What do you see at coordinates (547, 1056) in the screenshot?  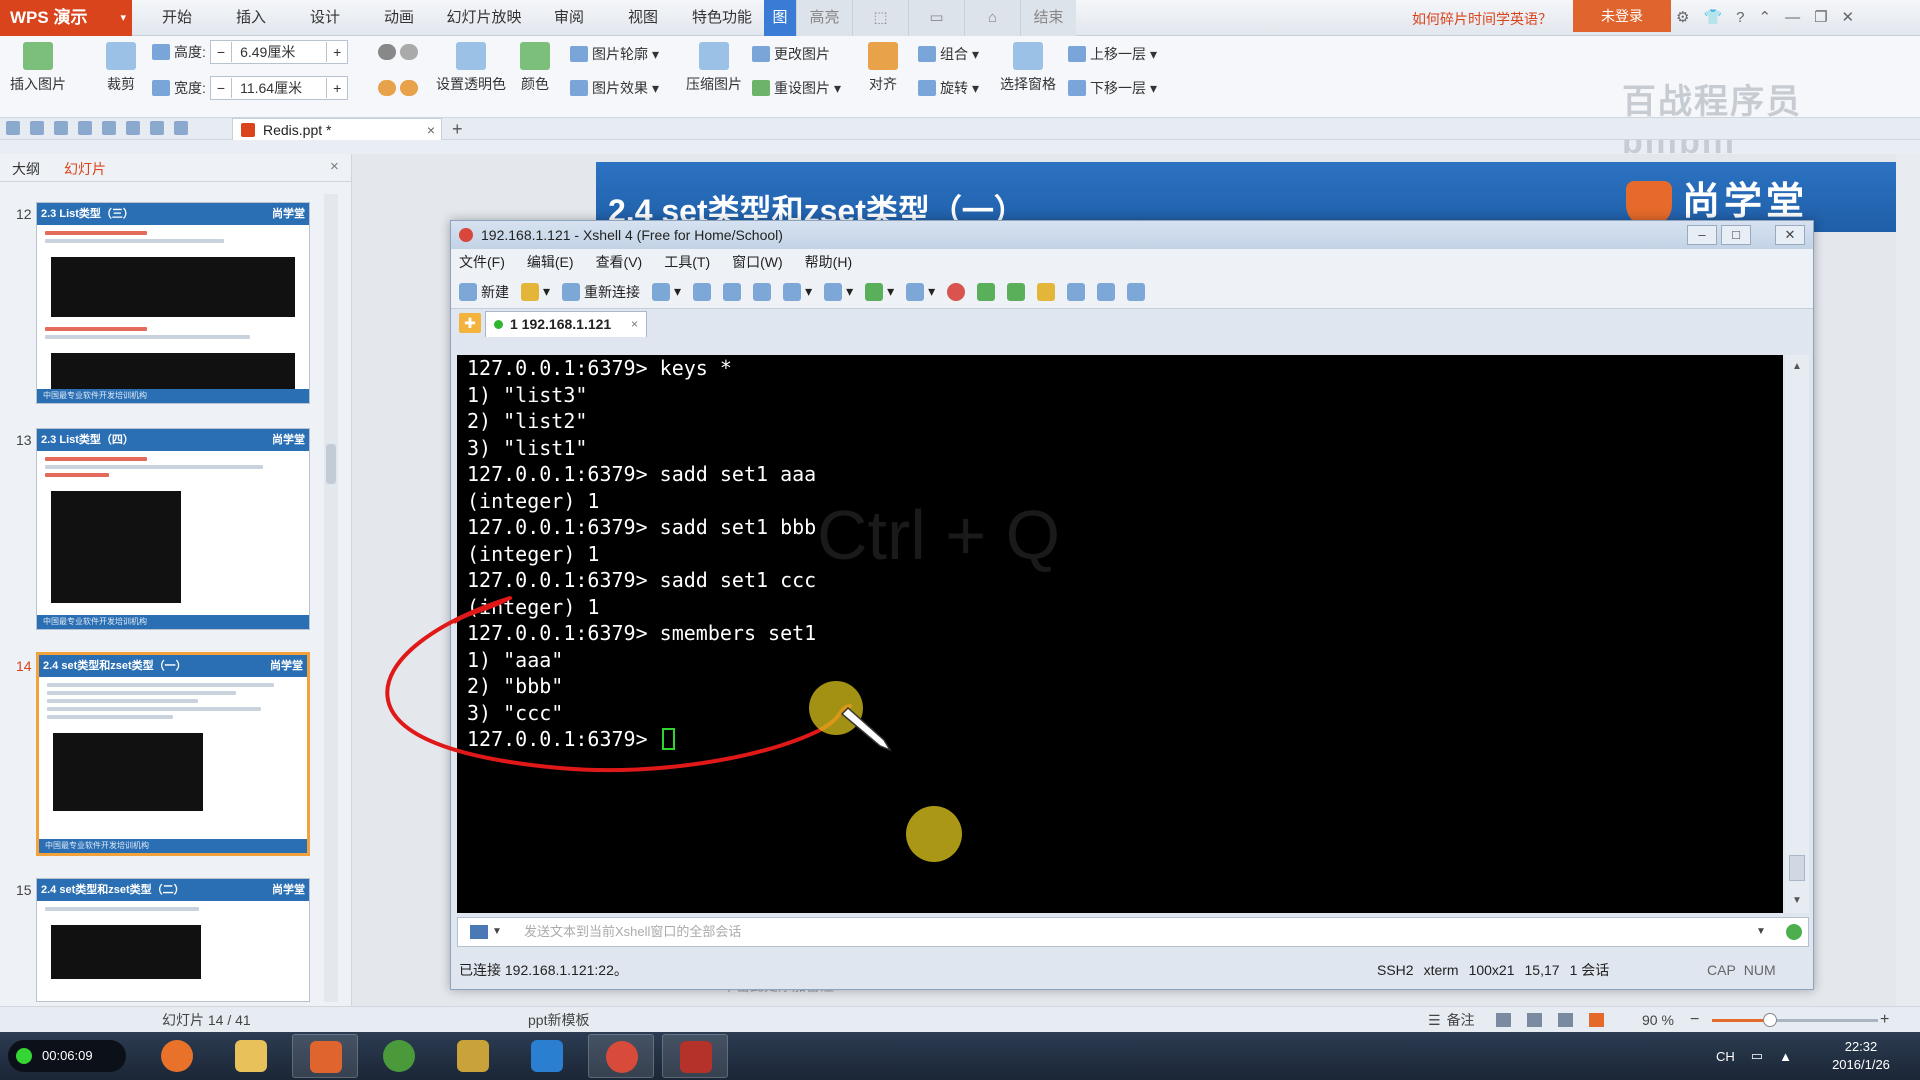 I see `taskbar-app-blue` at bounding box center [547, 1056].